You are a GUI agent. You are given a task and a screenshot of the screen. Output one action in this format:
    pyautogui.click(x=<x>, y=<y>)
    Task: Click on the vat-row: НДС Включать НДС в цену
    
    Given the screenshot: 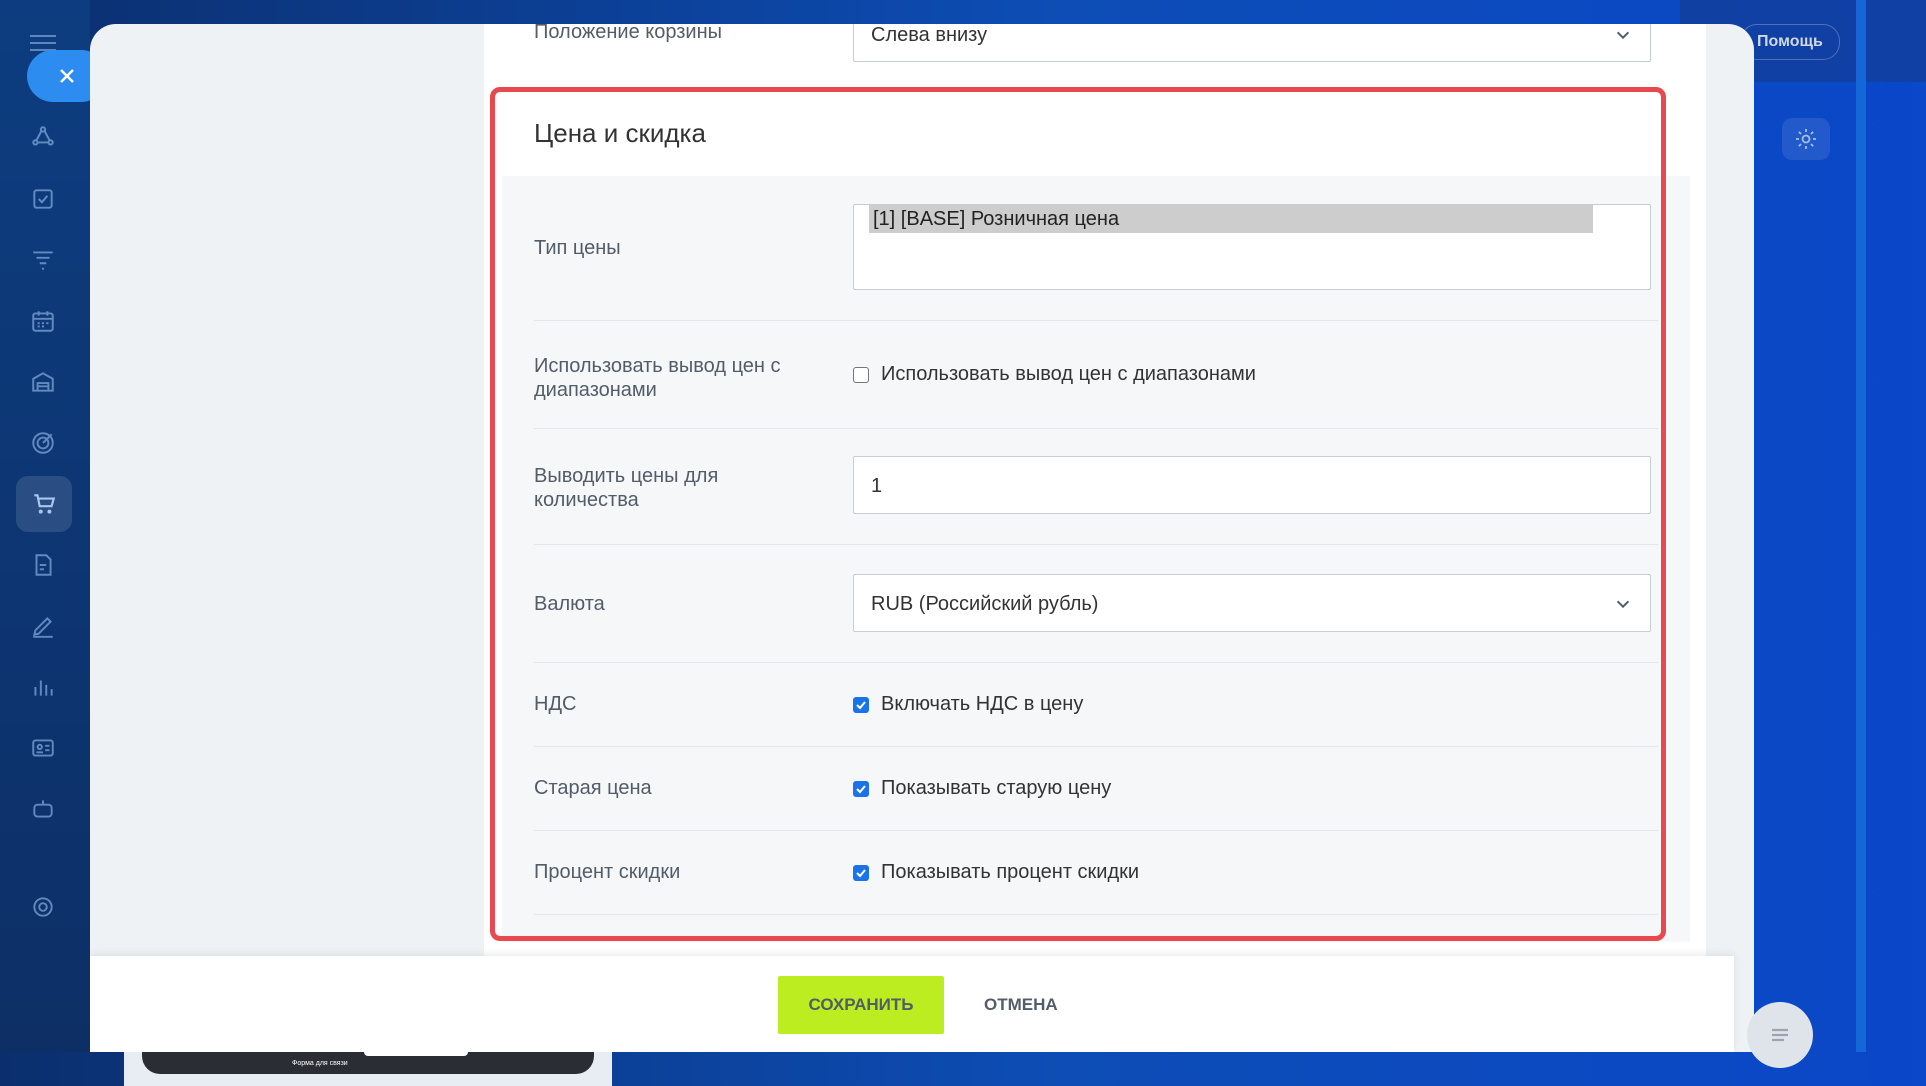 What is the action you would take?
    pyautogui.click(x=1096, y=704)
    